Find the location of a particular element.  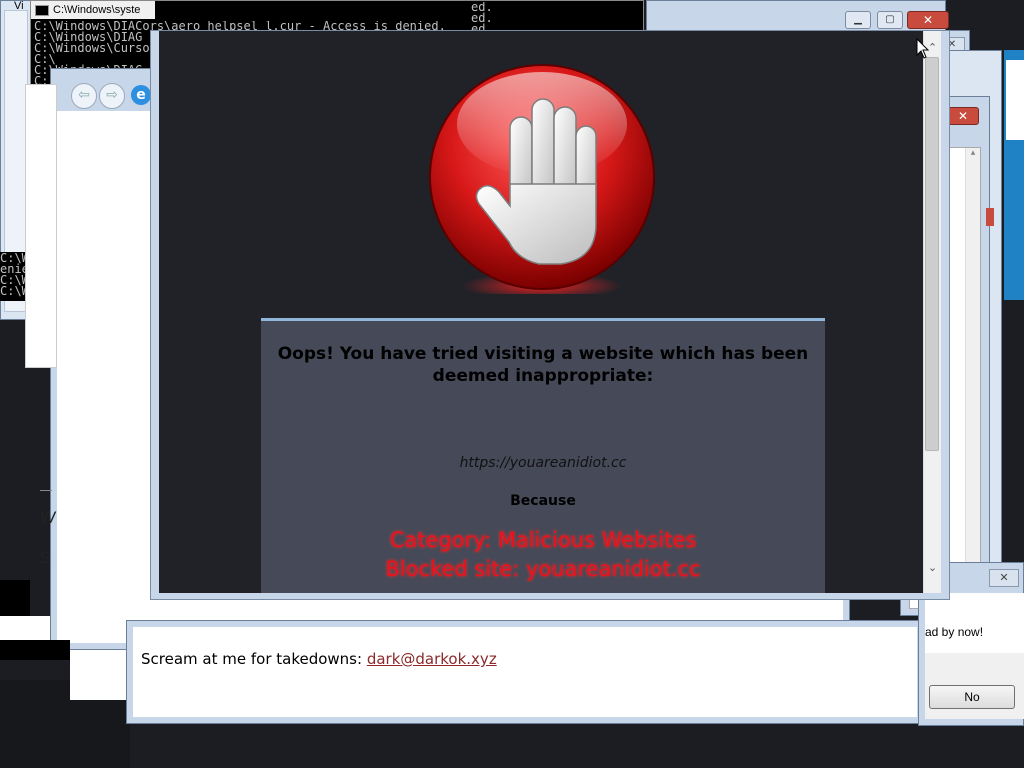

background-window-title-fragment: Vi is located at coordinates (19, 6).